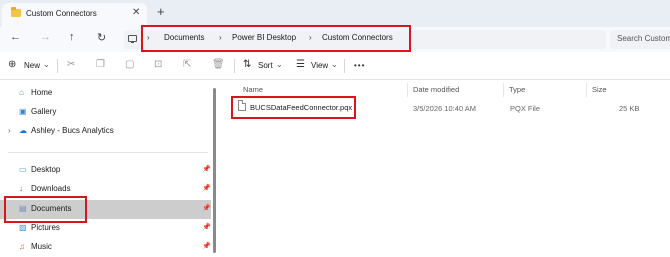 This screenshot has height=257, width=670. Describe the element at coordinates (9, 130) in the screenshot. I see `expand-chevron-icon: ›` at that location.